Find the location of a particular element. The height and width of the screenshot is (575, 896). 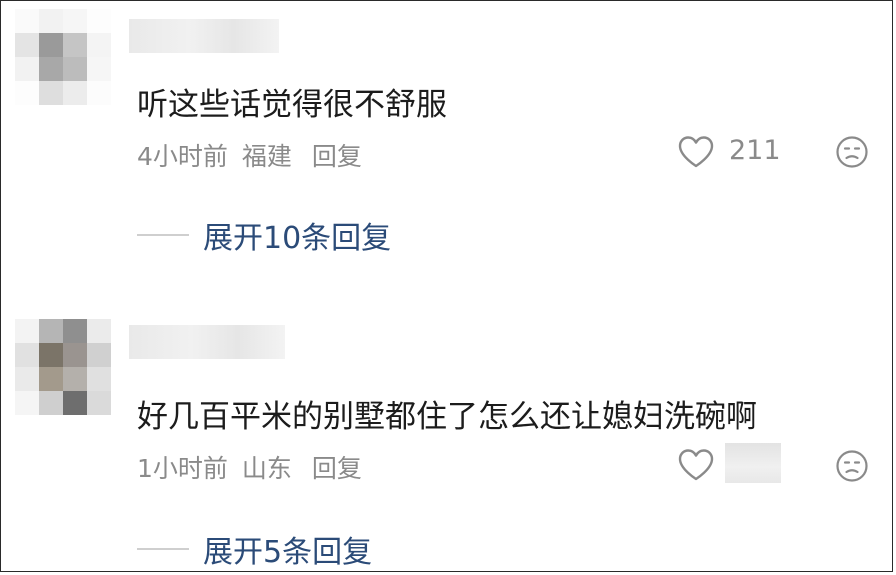

like-count-redacted is located at coordinates (753, 463).